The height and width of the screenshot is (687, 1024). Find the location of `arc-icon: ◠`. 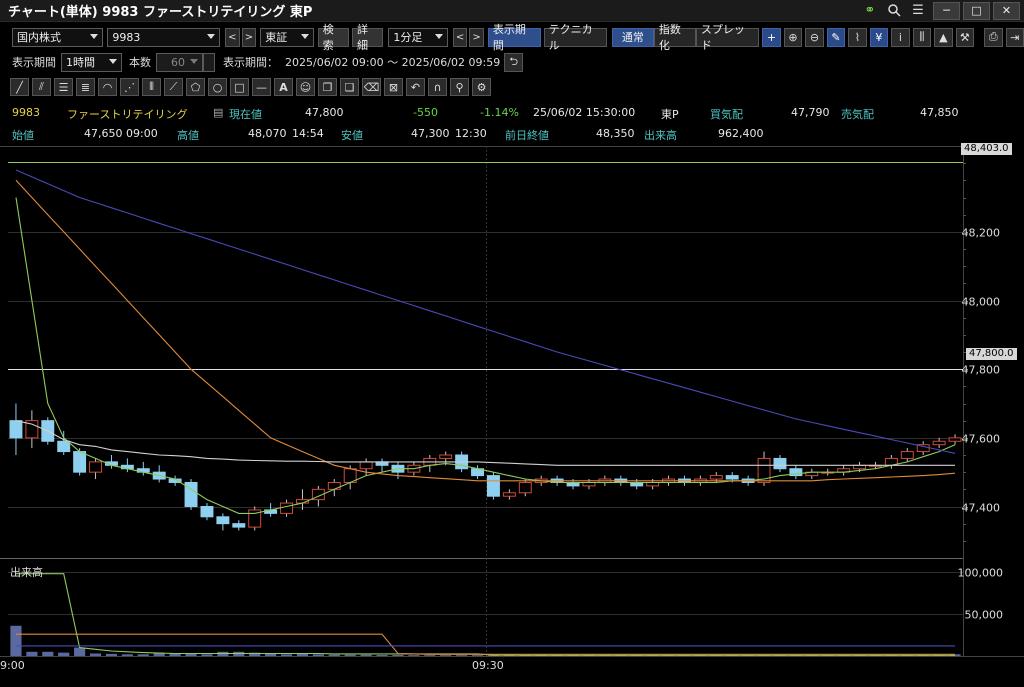

arc-icon: ◠ is located at coordinates (107, 87).